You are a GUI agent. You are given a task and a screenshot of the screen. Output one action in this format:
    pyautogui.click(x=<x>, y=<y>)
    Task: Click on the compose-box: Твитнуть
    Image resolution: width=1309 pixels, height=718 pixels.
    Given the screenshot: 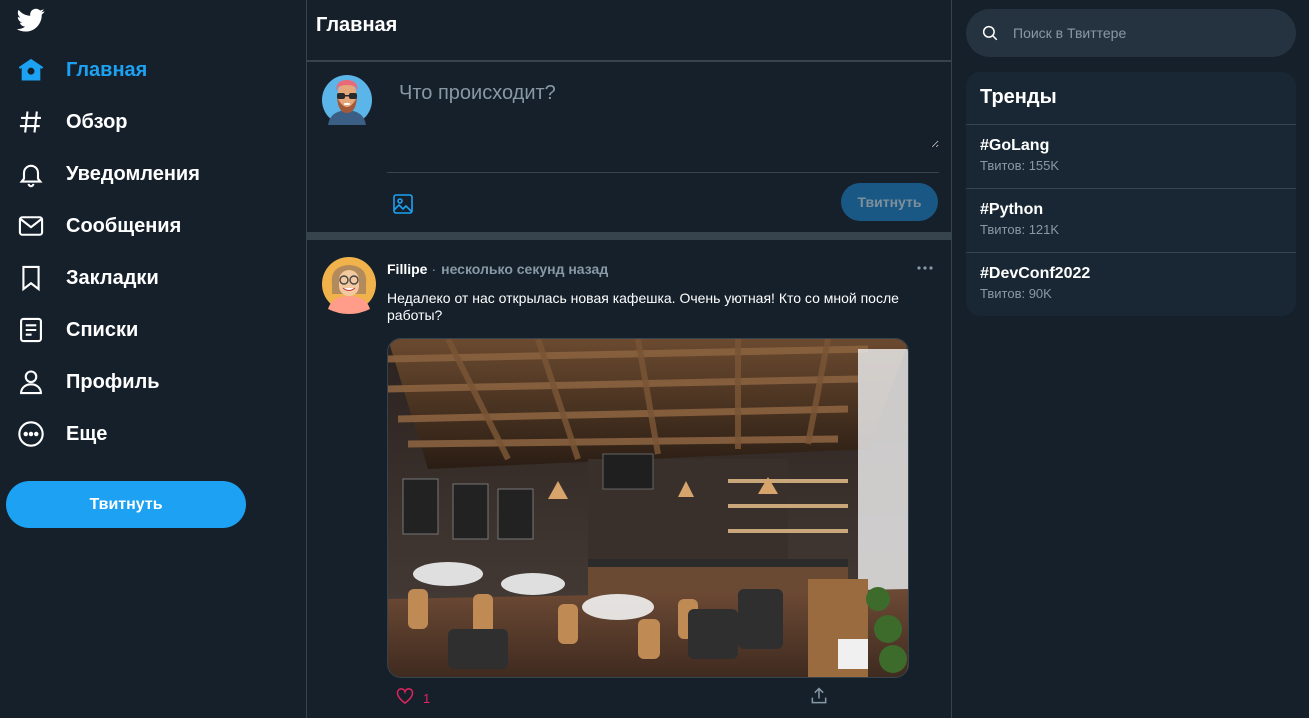 What is the action you would take?
    pyautogui.click(x=629, y=147)
    